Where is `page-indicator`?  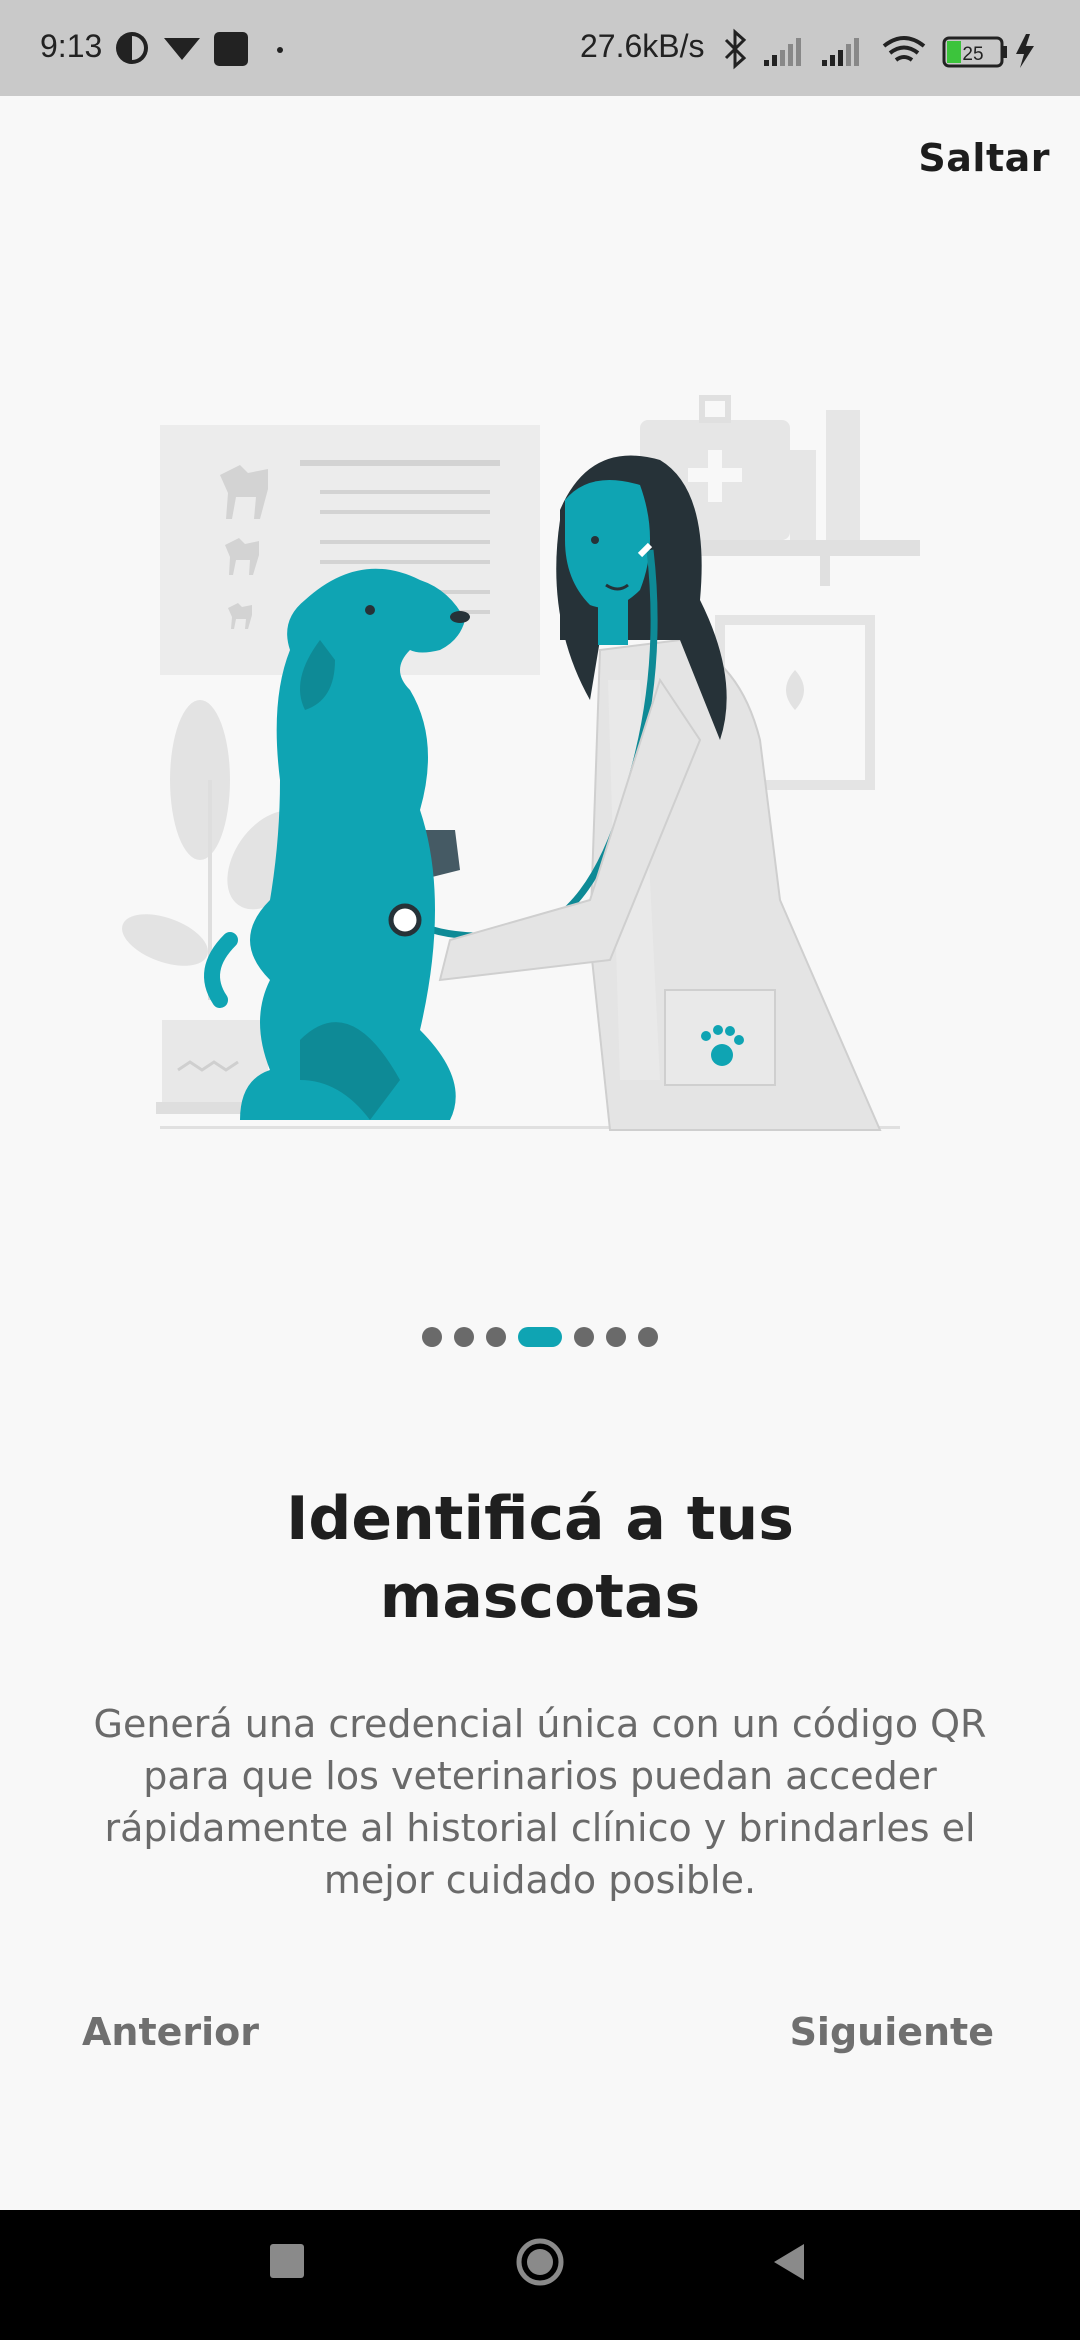 page-indicator is located at coordinates (540, 1337).